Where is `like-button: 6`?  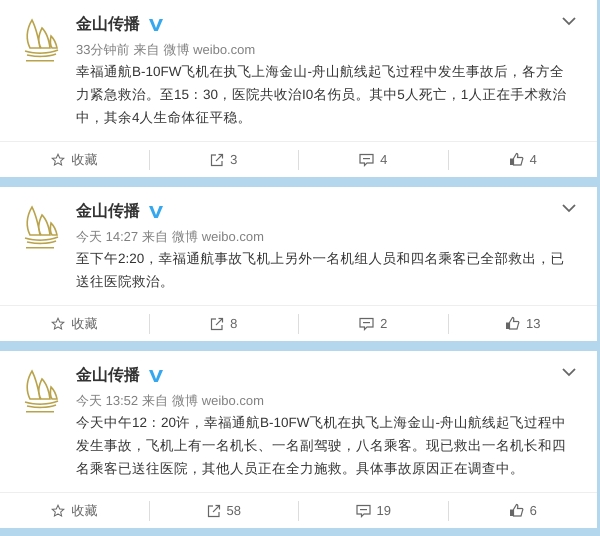 like-button: 6 is located at coordinates (522, 510).